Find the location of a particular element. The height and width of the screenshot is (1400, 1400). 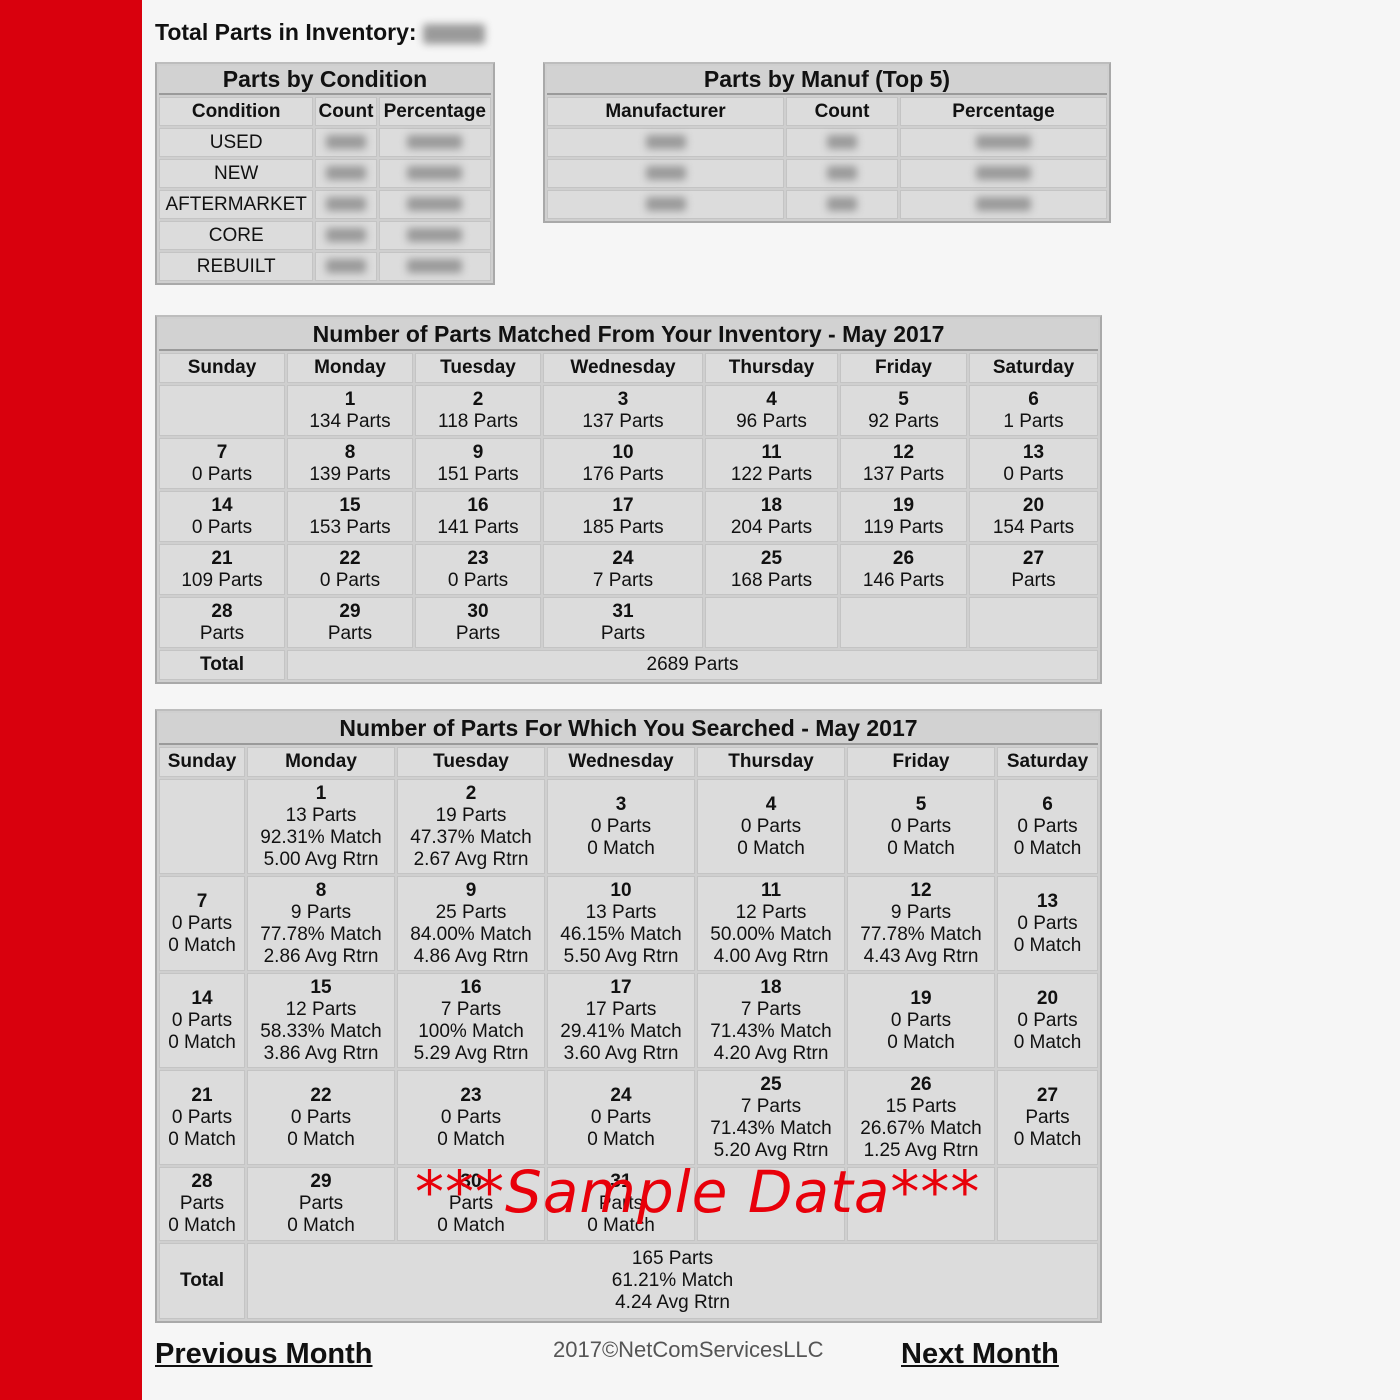

calendar-day-cell: 28 Parts is located at coordinates (222, 622).